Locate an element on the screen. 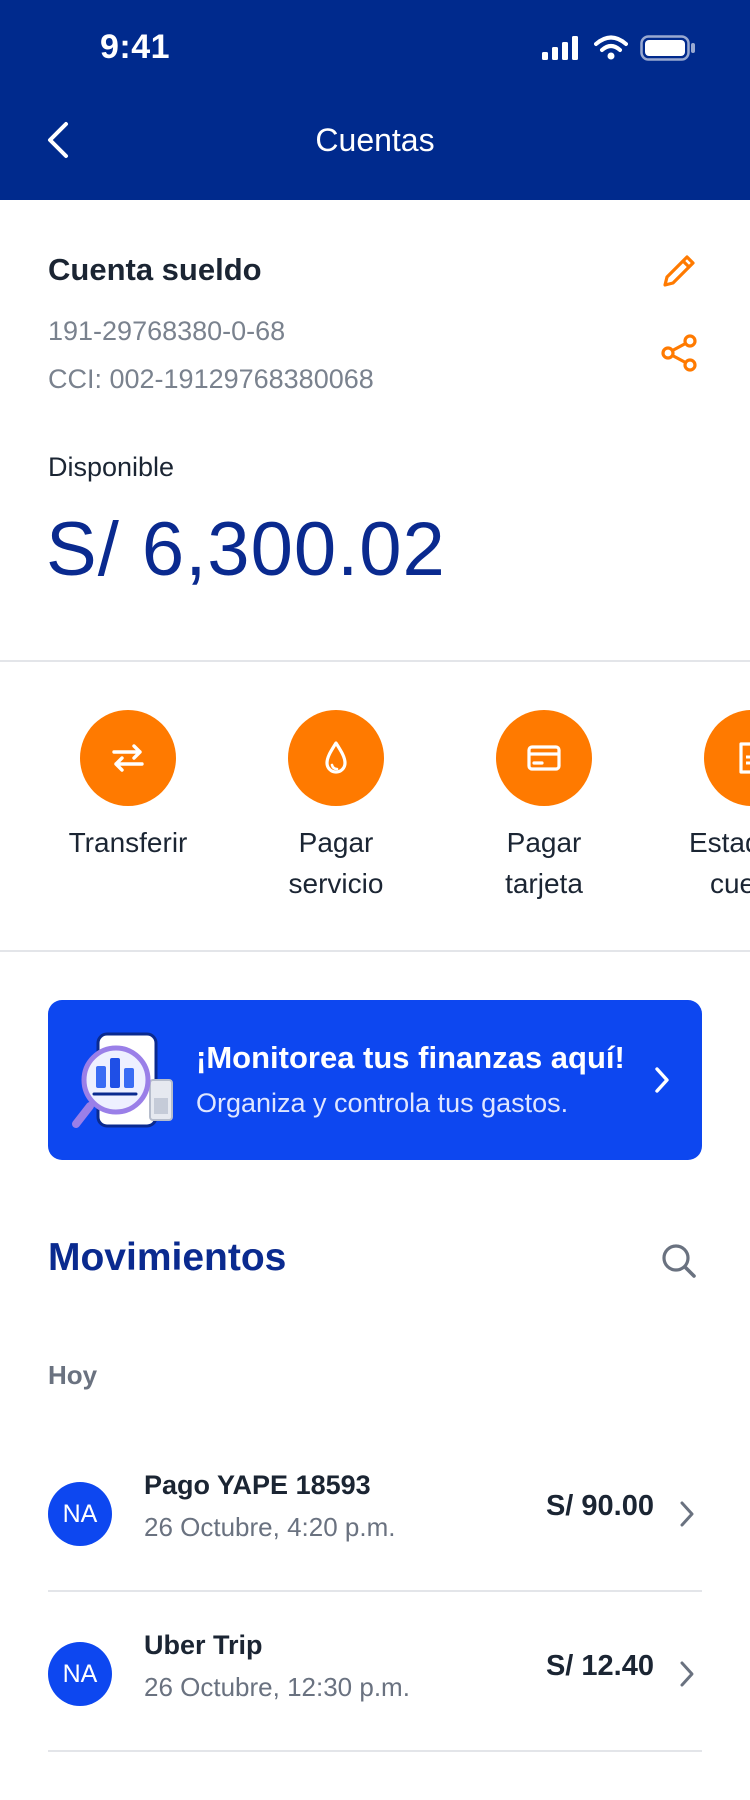 The width and height of the screenshot is (750, 1800). account-cci: CCI: 002-19129768380068 is located at coordinates (211, 379).